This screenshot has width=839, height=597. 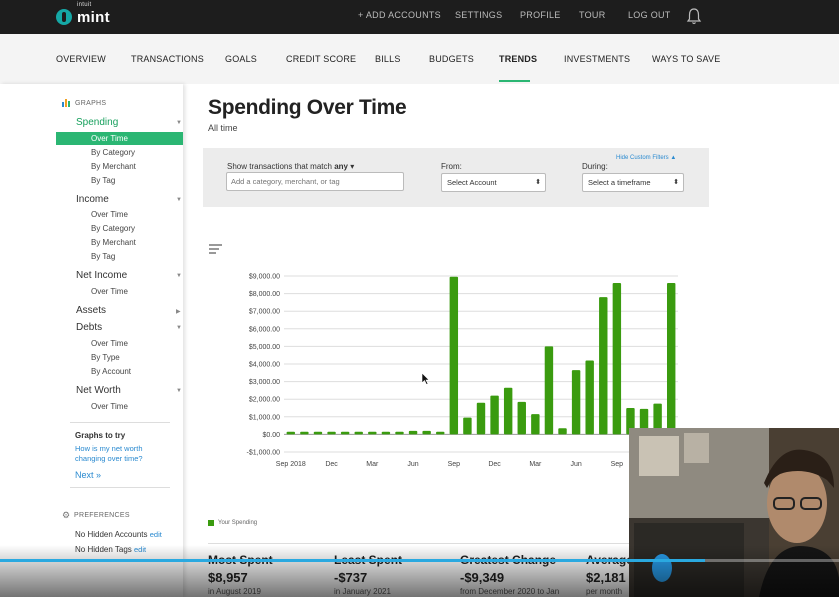 I want to click on sidebar-net-income-over-time: Over Time, so click(x=109, y=291).